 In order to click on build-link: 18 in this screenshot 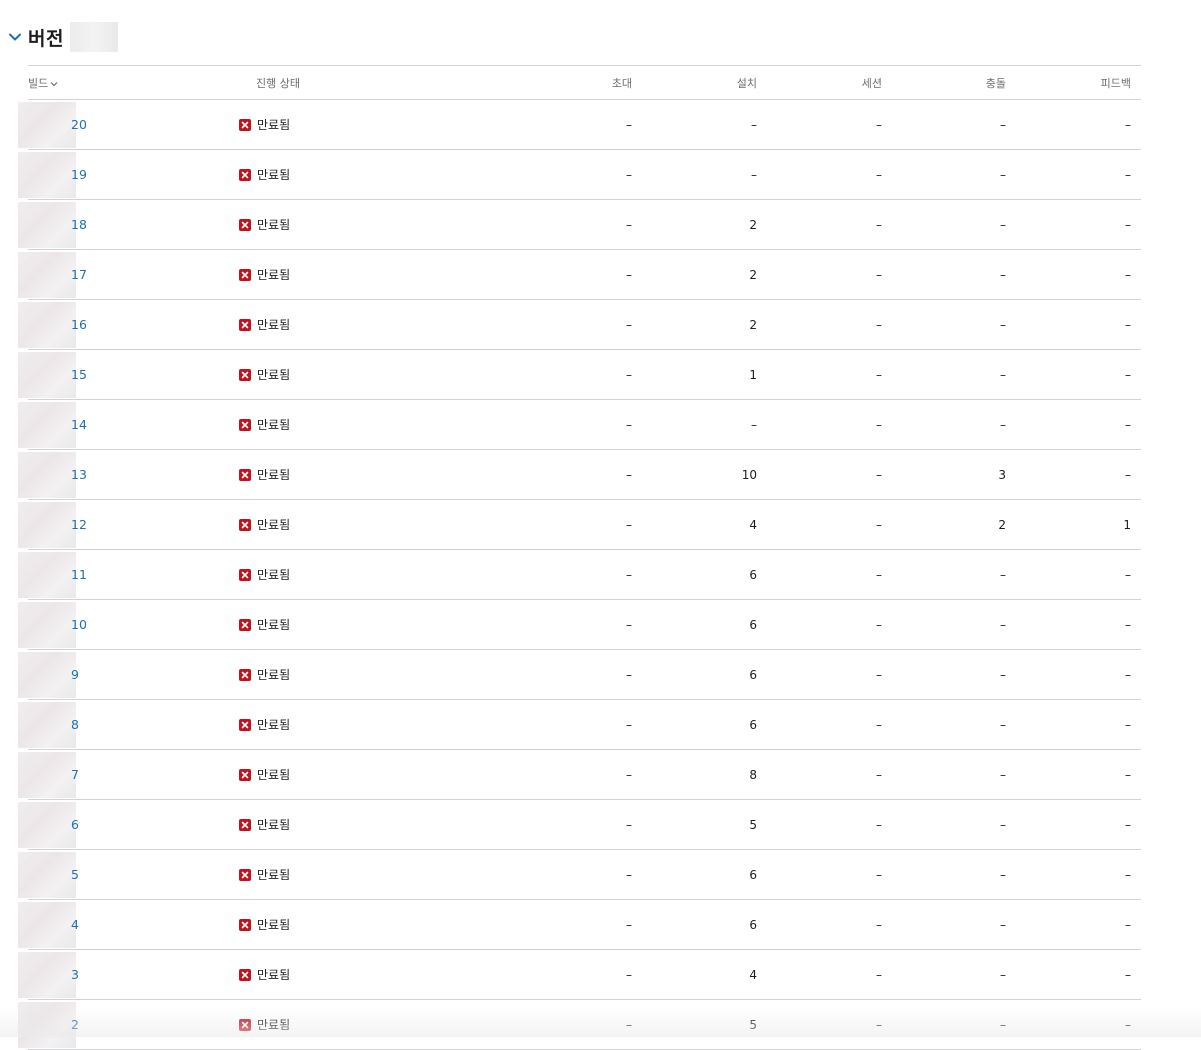, I will do `click(79, 224)`.